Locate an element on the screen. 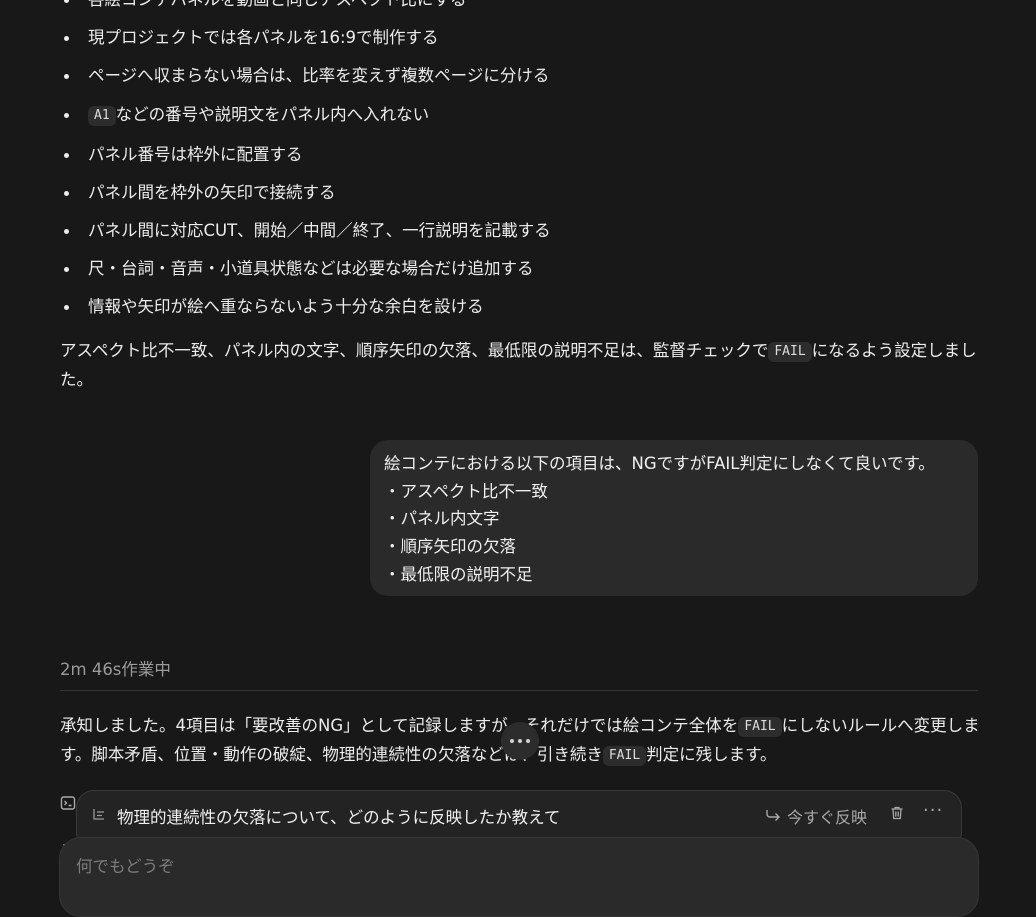 Image resolution: width=1036 pixels, height=917 pixels. apply-now-button: 今すぐ反映 is located at coordinates (816, 816).